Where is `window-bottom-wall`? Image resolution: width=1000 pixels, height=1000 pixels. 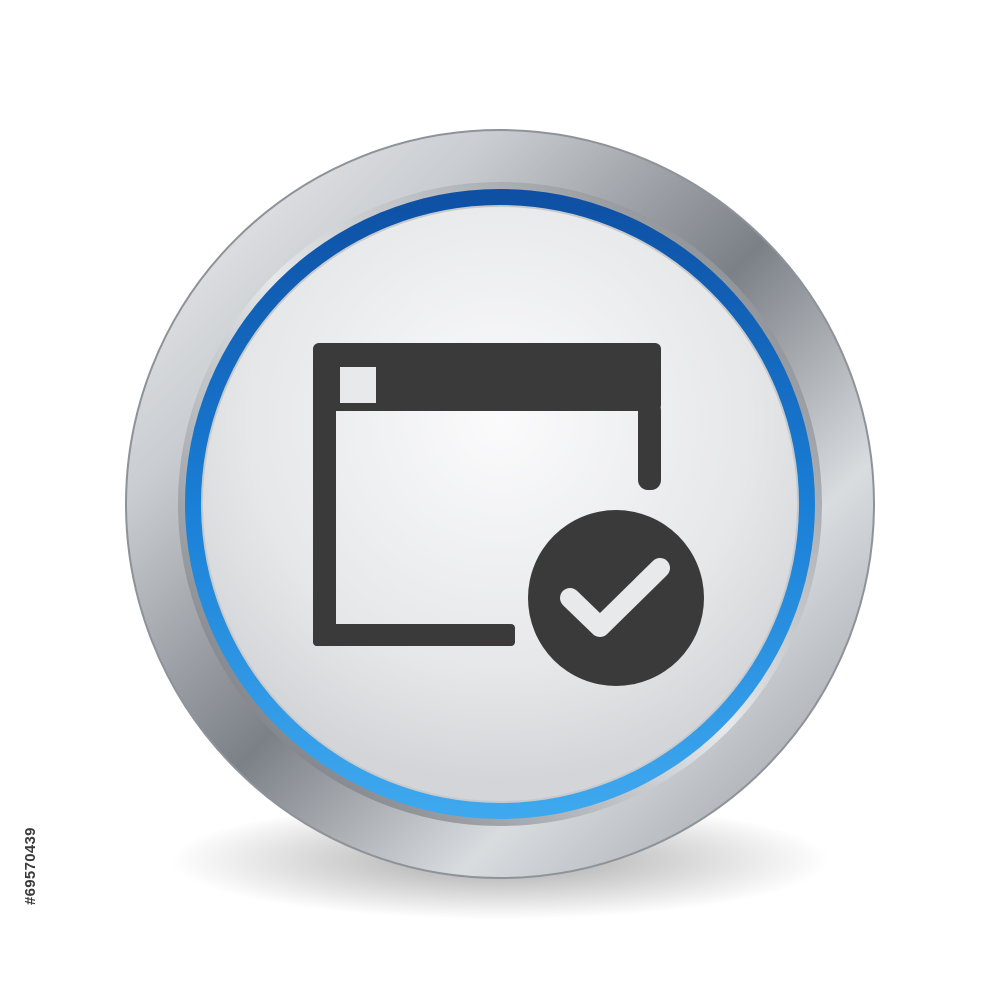
window-bottom-wall is located at coordinates (414, 635).